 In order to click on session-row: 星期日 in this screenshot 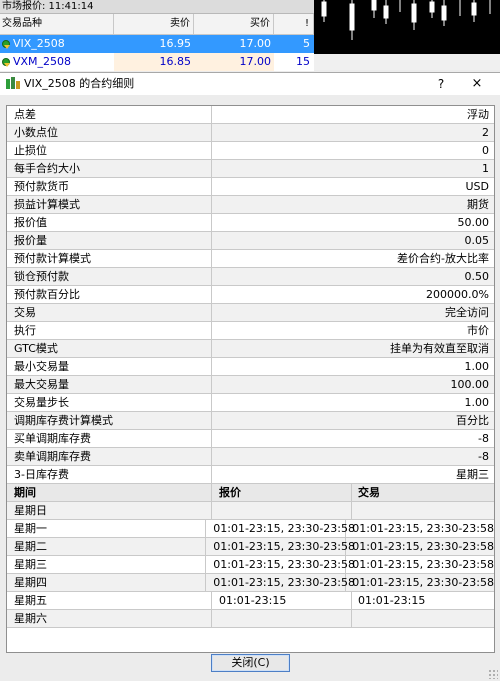, I will do `click(250, 511)`.